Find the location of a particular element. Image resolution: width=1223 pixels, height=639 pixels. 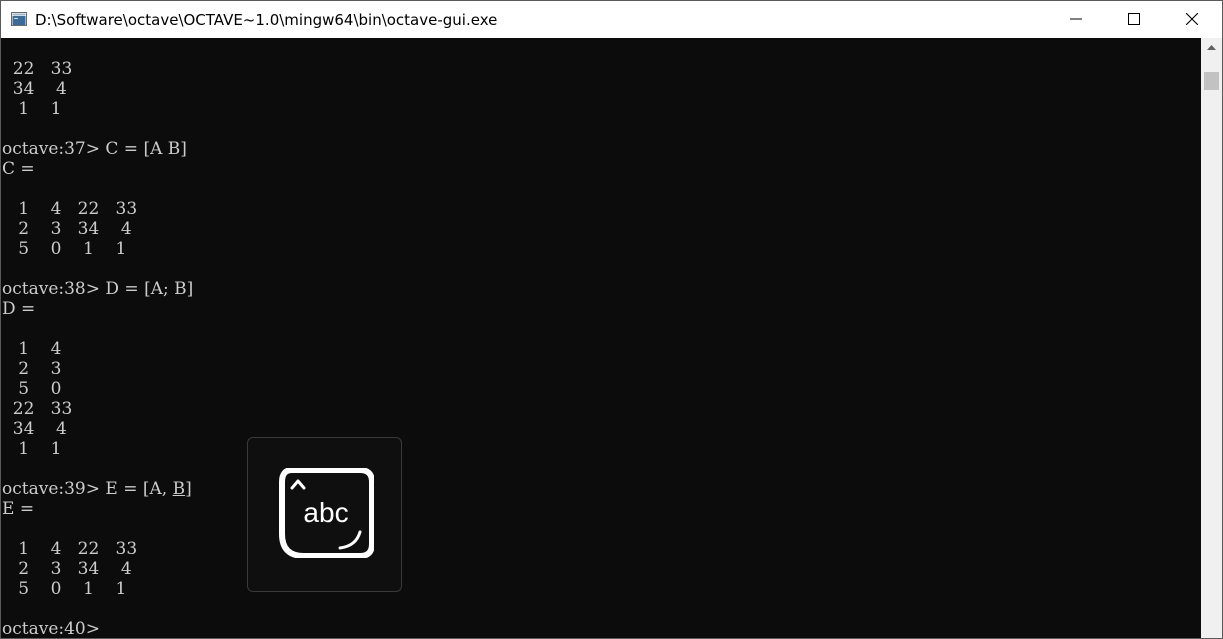

console-line: octave:38> D = [A; B] is located at coordinates (98, 289).